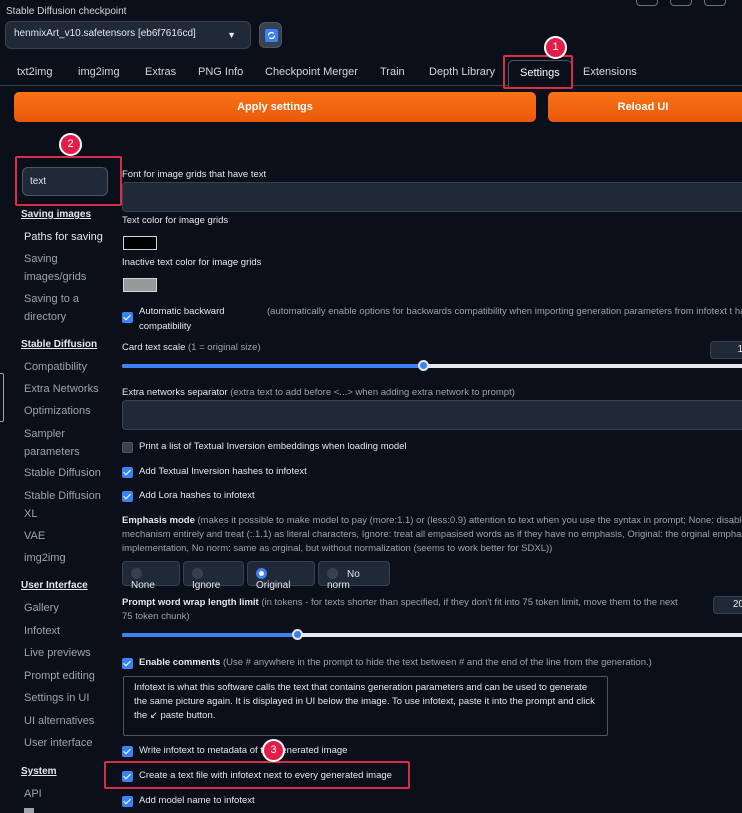 This screenshot has height=813, width=742. Describe the element at coordinates (140, 285) in the screenshot. I see `inactive-color-swatch` at that location.